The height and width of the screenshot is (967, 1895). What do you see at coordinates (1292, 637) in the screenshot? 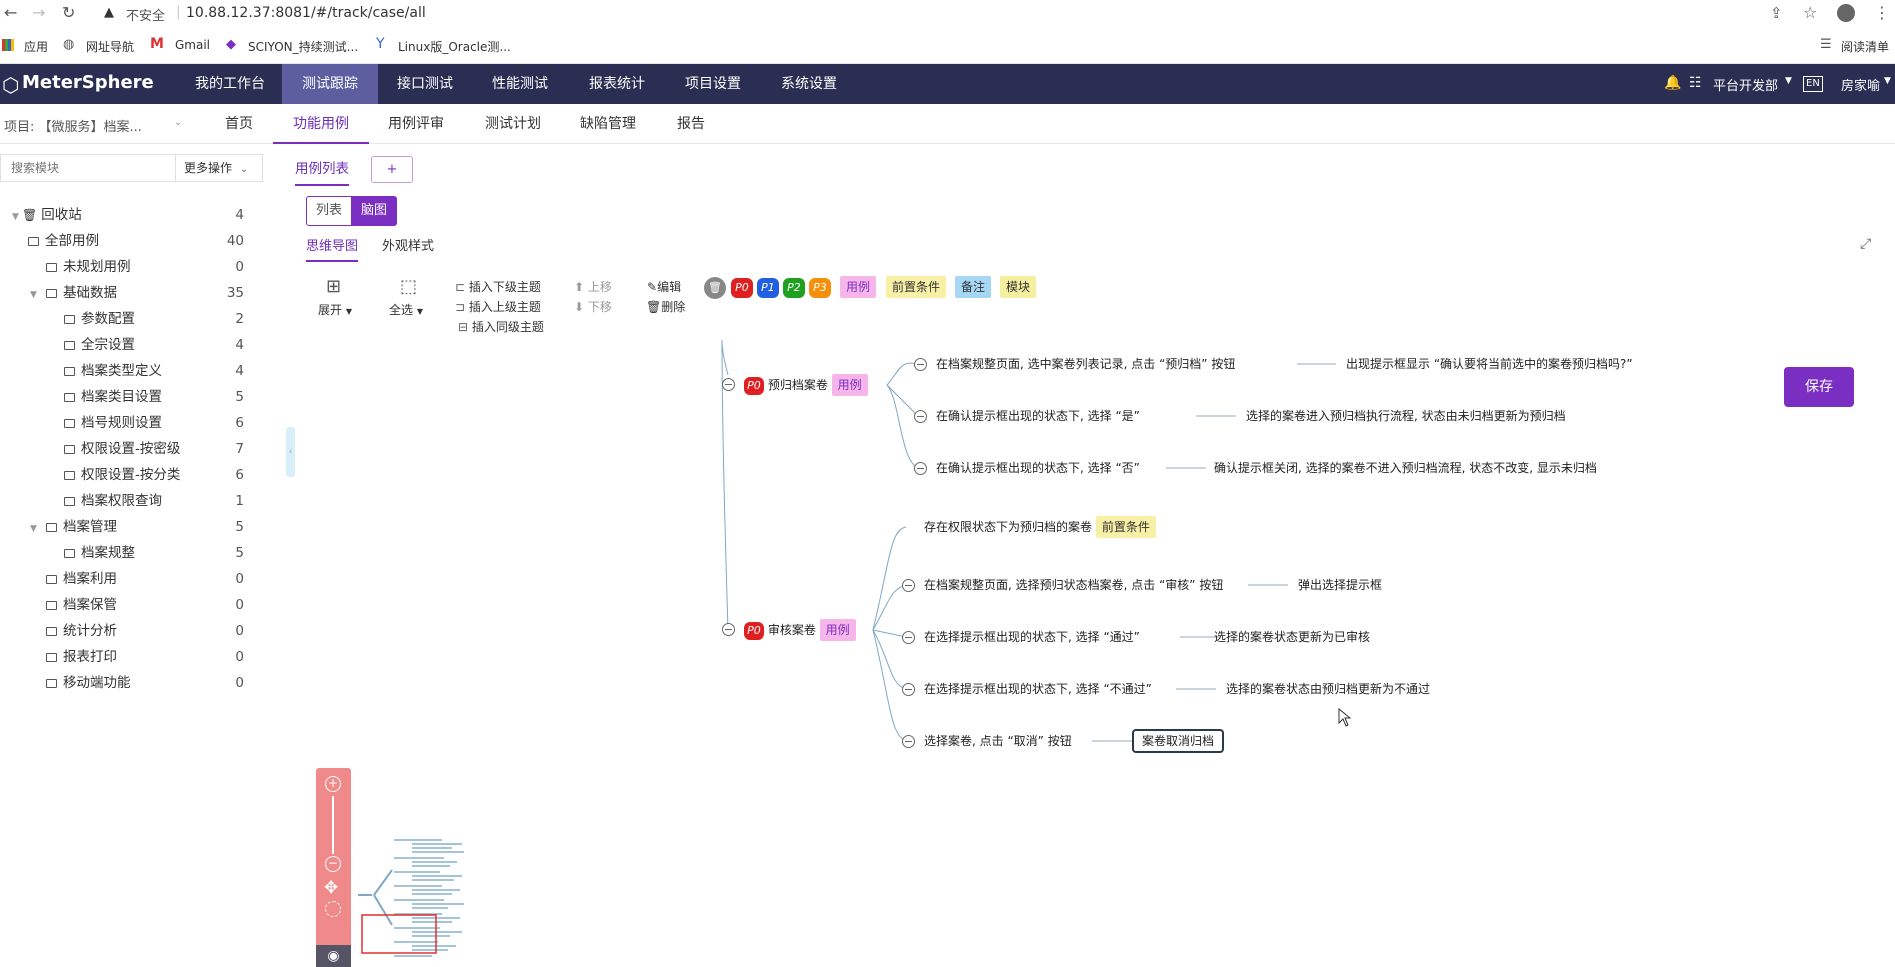
I see `mindmap-result-node: 选择的案卷状态更新为已审核` at bounding box center [1292, 637].